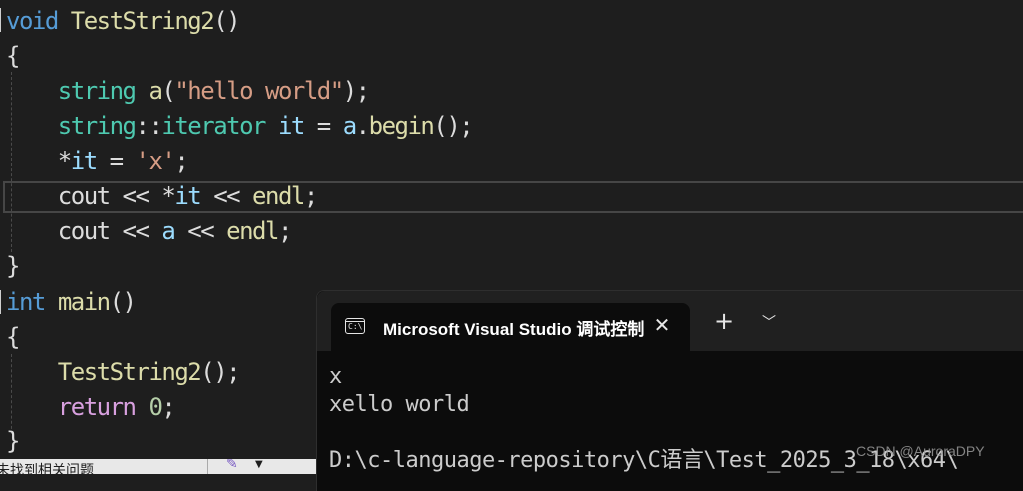  Describe the element at coordinates (724, 322) in the screenshot. I see `plus-icon: +` at that location.